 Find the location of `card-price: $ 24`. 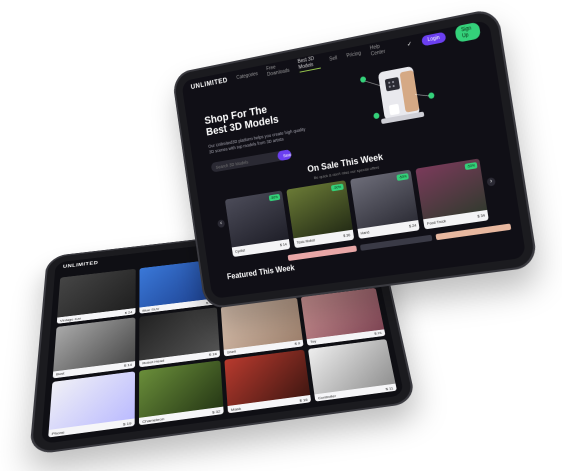

card-price: $ 24 is located at coordinates (412, 226).